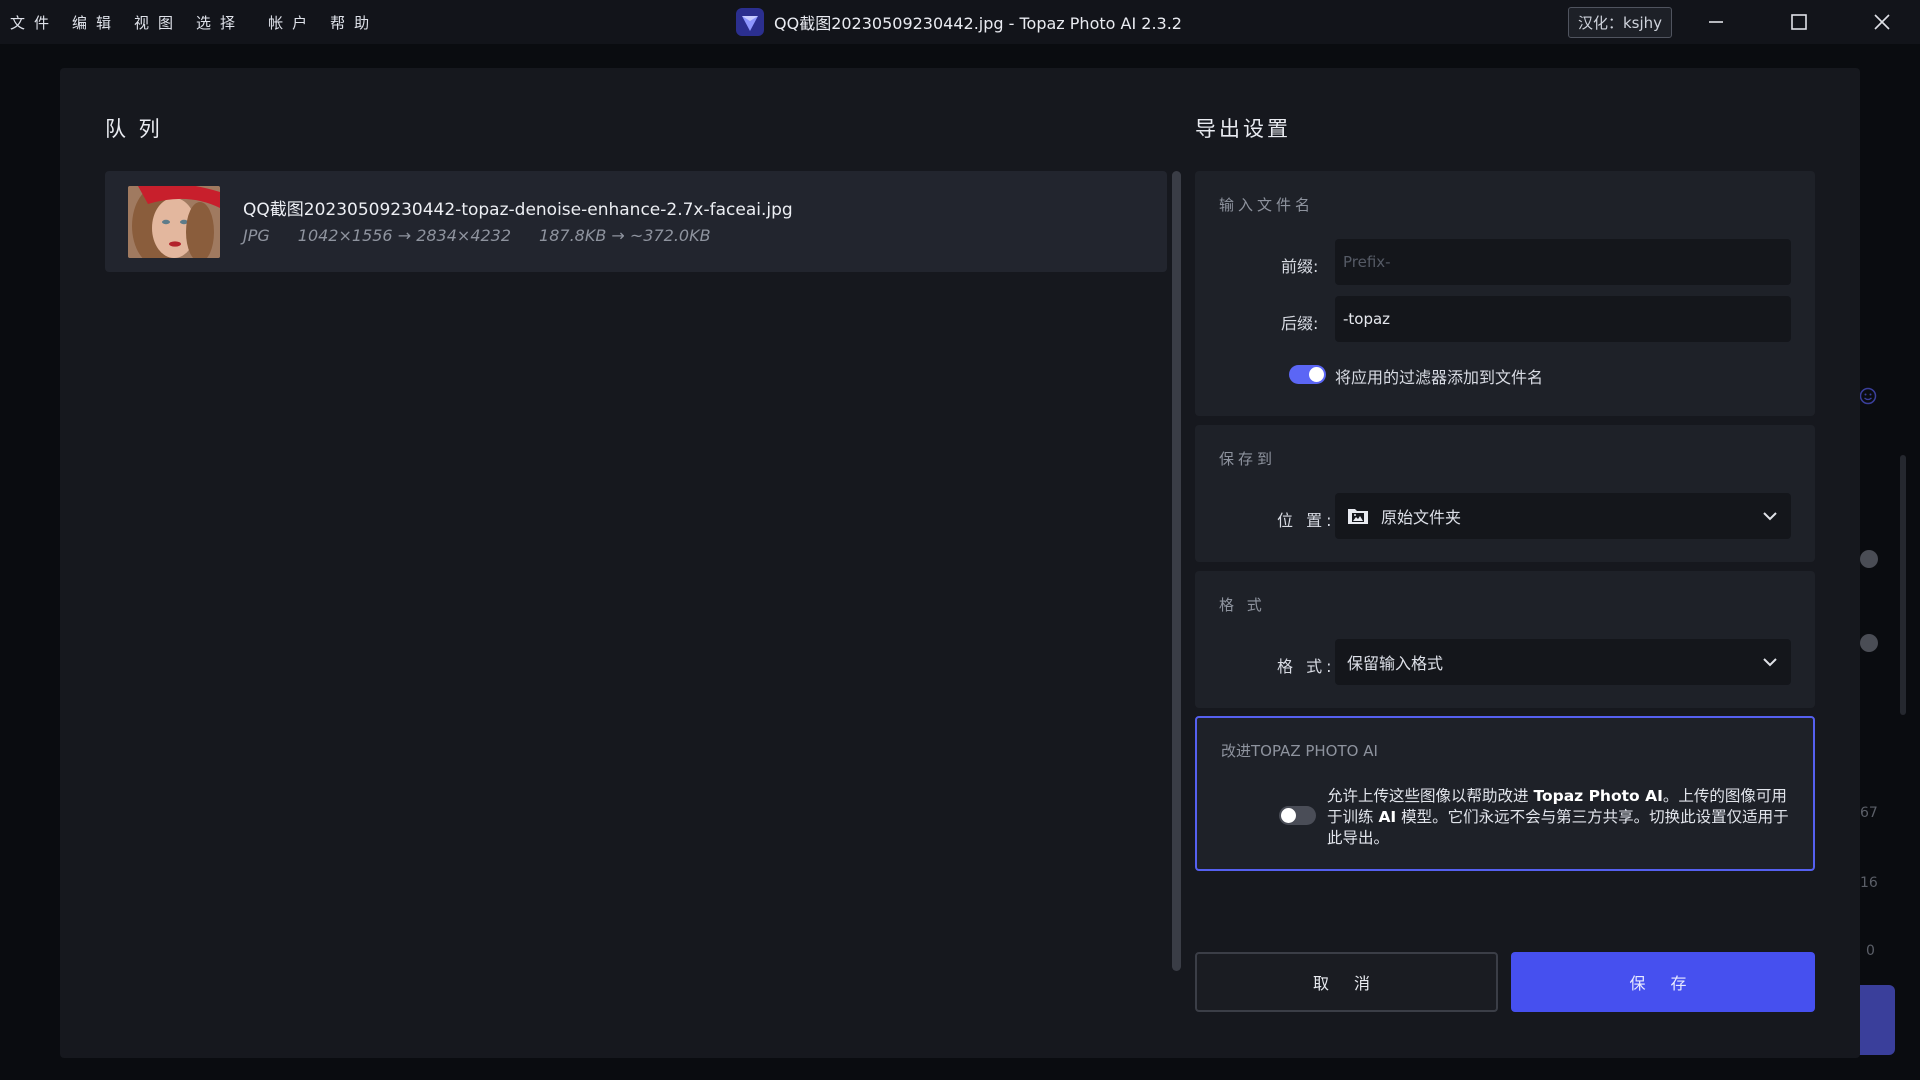  What do you see at coordinates (1421, 517) in the screenshot?
I see `location-value: 原始文件夹` at bounding box center [1421, 517].